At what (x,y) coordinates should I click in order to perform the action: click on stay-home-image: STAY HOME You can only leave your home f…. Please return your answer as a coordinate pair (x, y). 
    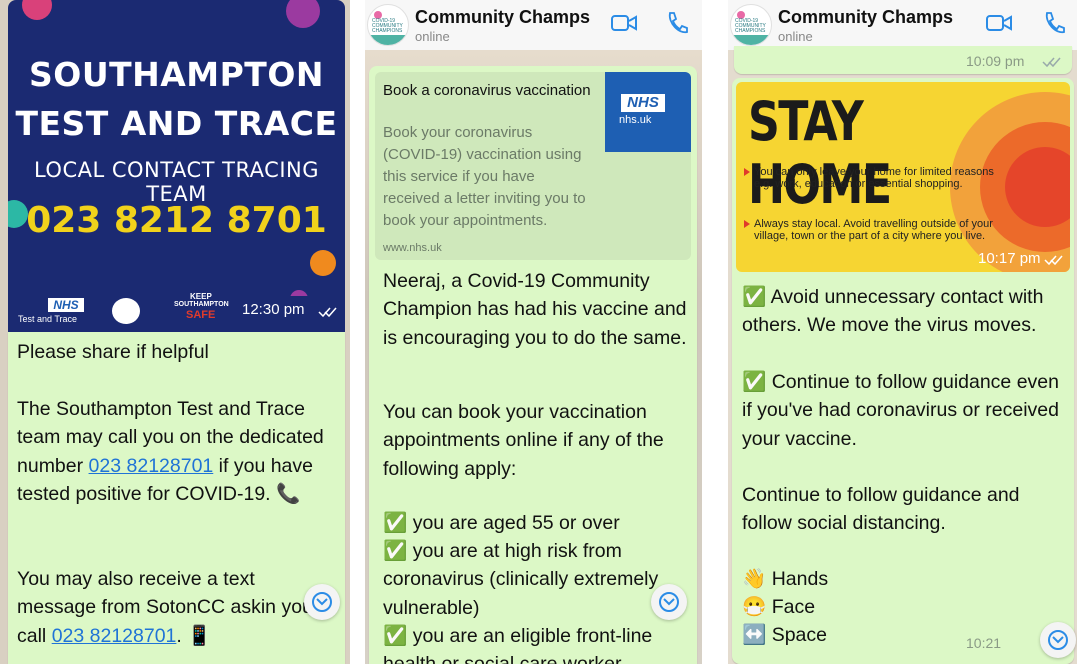
    Looking at the image, I should click on (903, 177).